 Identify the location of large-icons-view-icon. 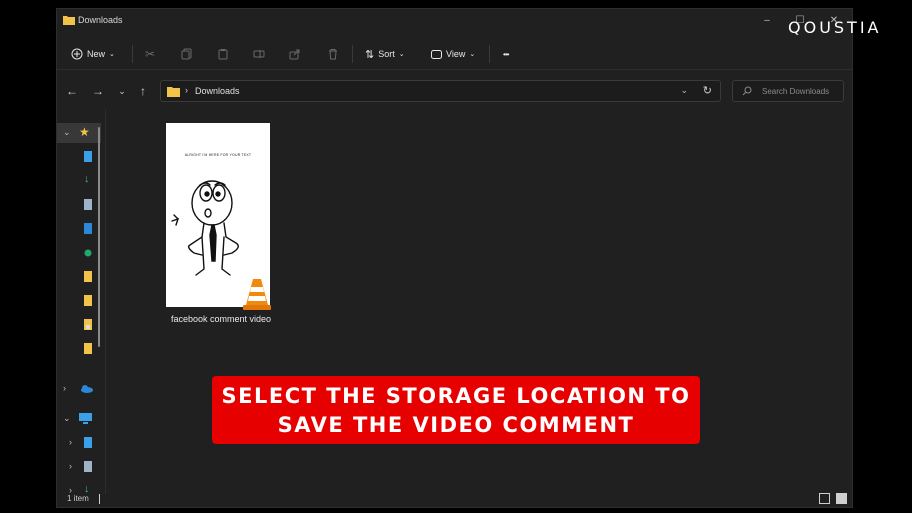
(841, 498).